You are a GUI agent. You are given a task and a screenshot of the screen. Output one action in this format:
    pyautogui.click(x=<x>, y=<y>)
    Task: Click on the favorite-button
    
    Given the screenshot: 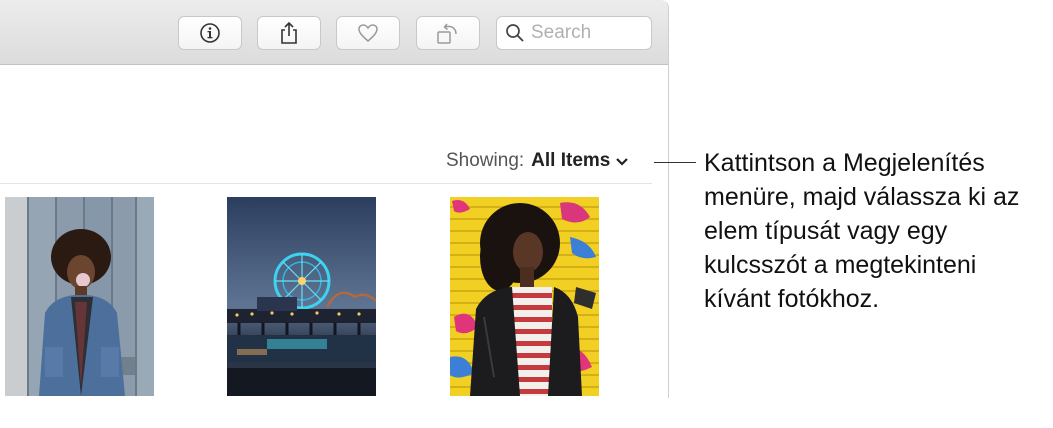 What is the action you would take?
    pyautogui.click(x=368, y=33)
    